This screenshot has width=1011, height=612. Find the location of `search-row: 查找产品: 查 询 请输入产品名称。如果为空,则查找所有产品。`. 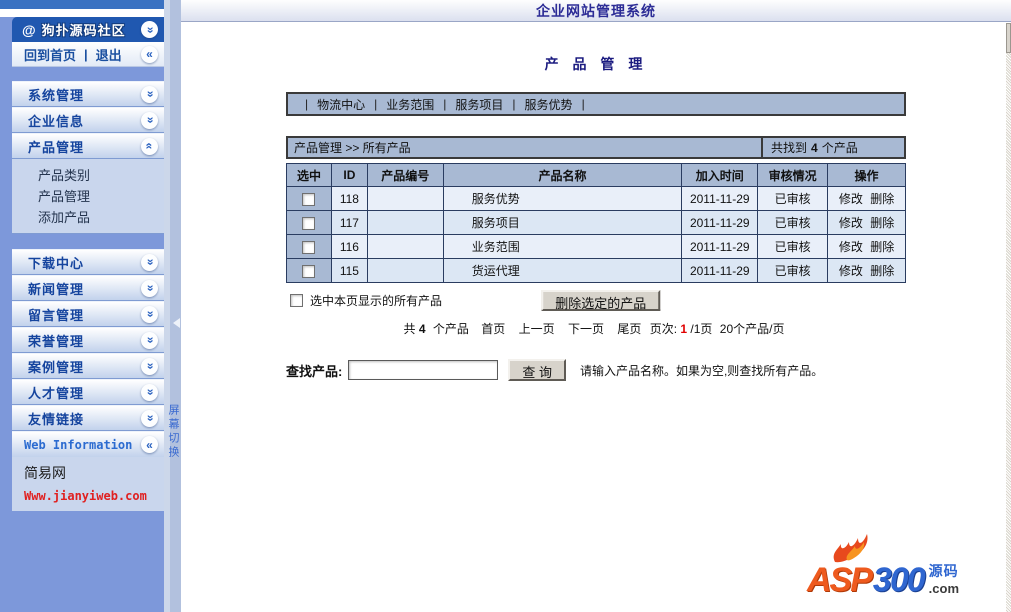

search-row: 查找产品: 查 询 请输入产品名称。如果为空,则查找所有产品。 is located at coordinates (596, 370).